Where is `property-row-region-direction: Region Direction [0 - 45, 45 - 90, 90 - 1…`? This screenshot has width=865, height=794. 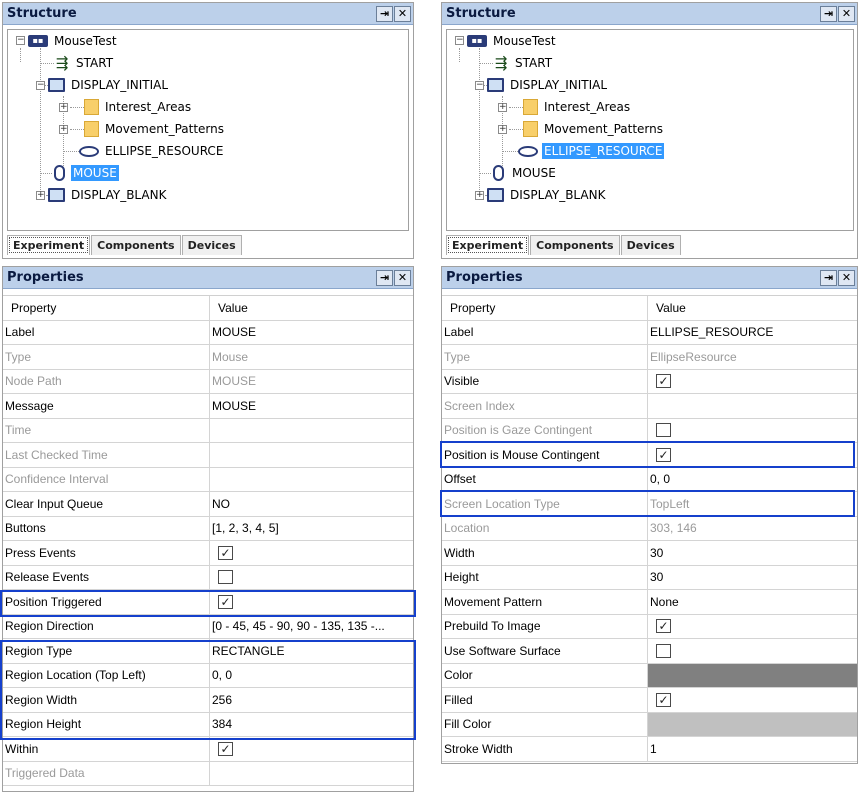 property-row-region-direction: Region Direction [0 - 45, 45 - 90, 90 - 1… is located at coordinates (208, 626).